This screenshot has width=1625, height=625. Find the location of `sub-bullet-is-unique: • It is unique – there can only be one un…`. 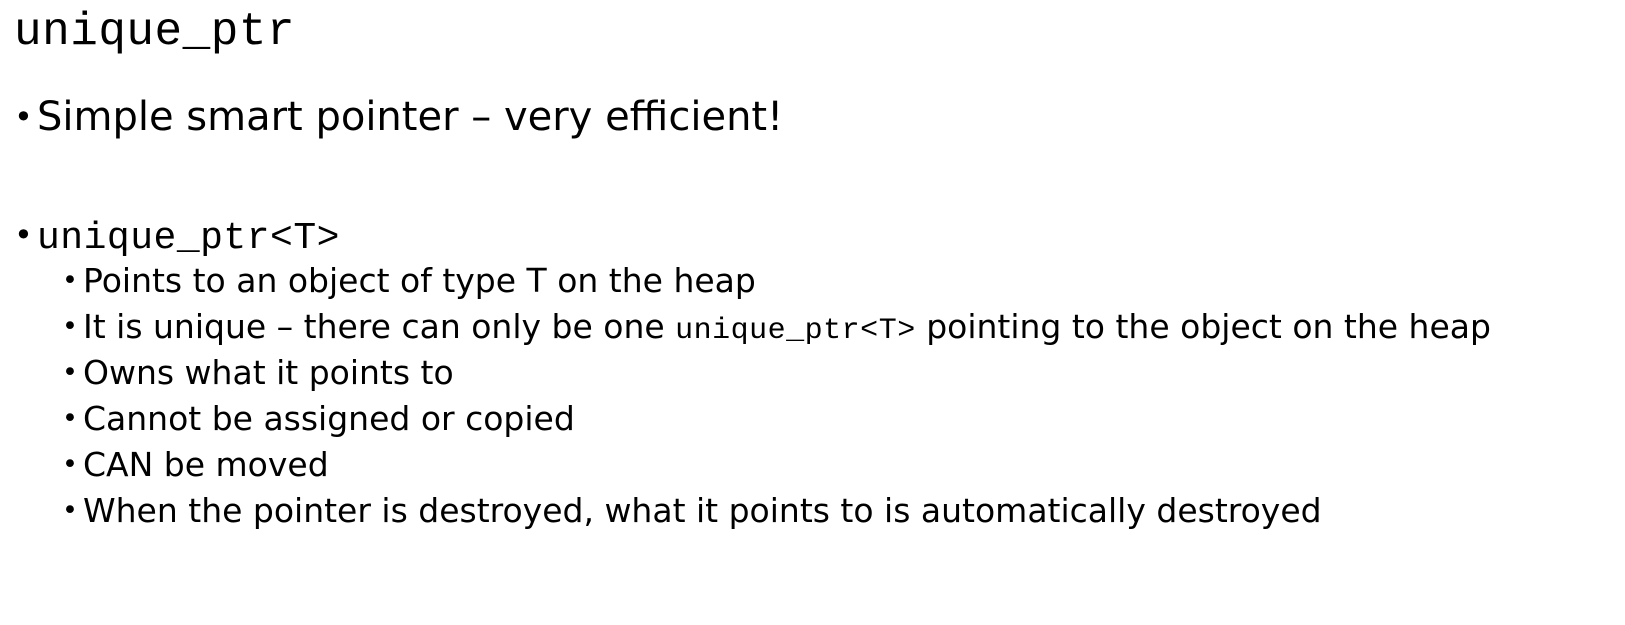

sub-bullet-is-unique: • It is unique – there can only be one un… is located at coordinates (776, 329).